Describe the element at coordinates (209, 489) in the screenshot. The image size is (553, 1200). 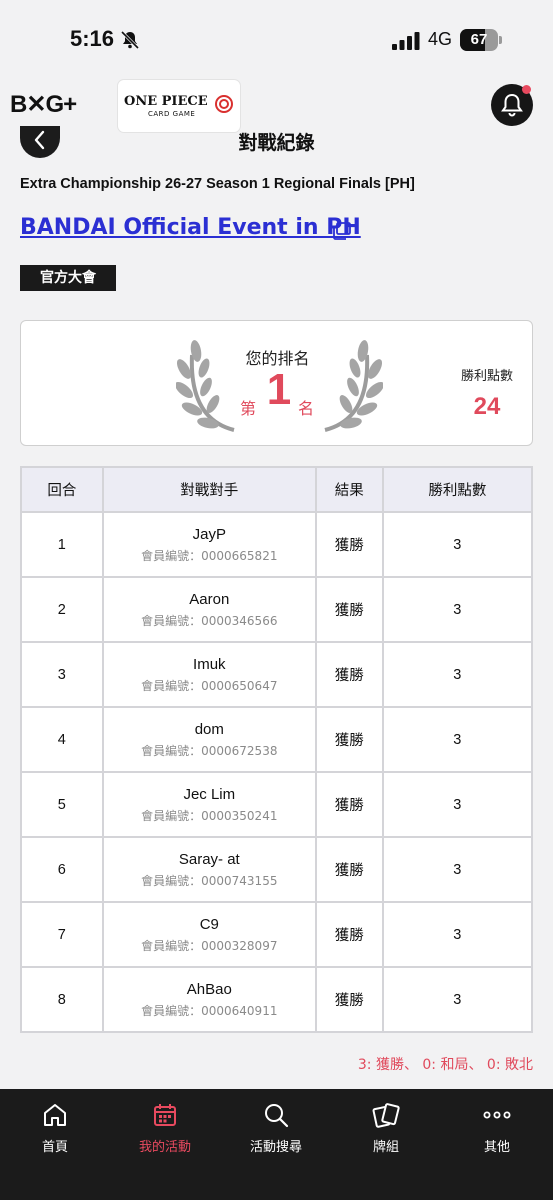
I see `header-opponent: 對戰對手` at that location.